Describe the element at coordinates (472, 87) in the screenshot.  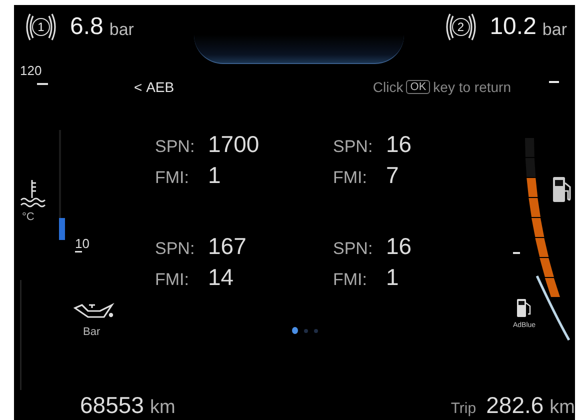
I see `hint-text: key to return` at that location.